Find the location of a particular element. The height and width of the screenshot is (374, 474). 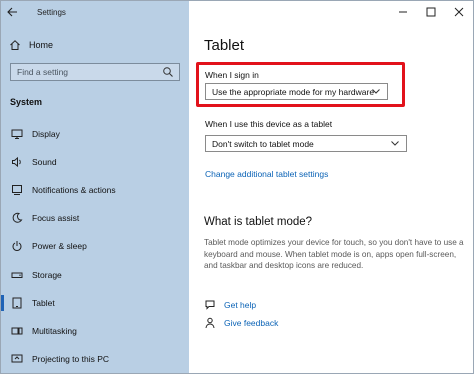

get-help-label: Get help is located at coordinates (240, 305).